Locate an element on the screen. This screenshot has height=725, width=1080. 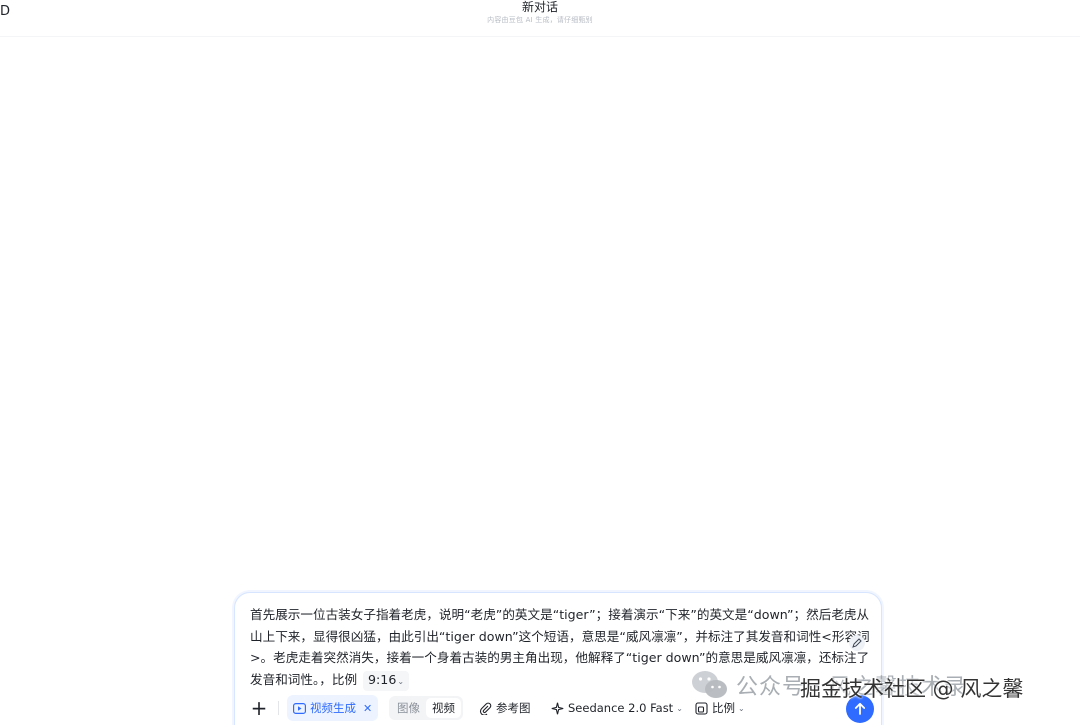
ratio-inline-selector: 9:16⌄ is located at coordinates (386, 680).